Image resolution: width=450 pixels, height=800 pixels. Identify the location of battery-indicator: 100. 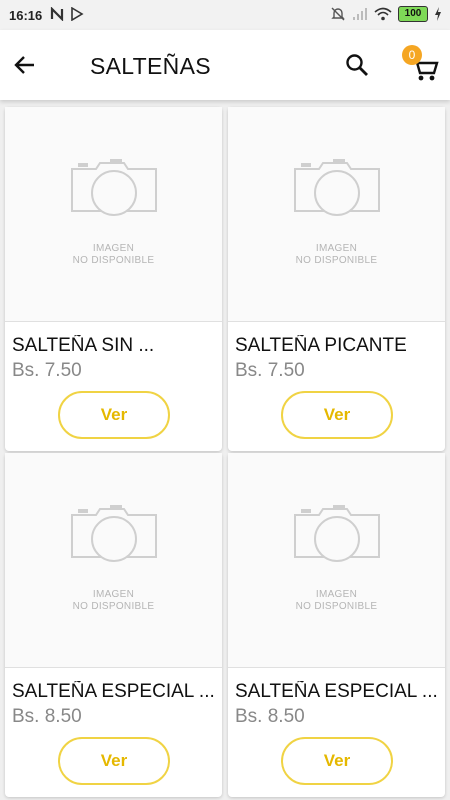
(413, 14).